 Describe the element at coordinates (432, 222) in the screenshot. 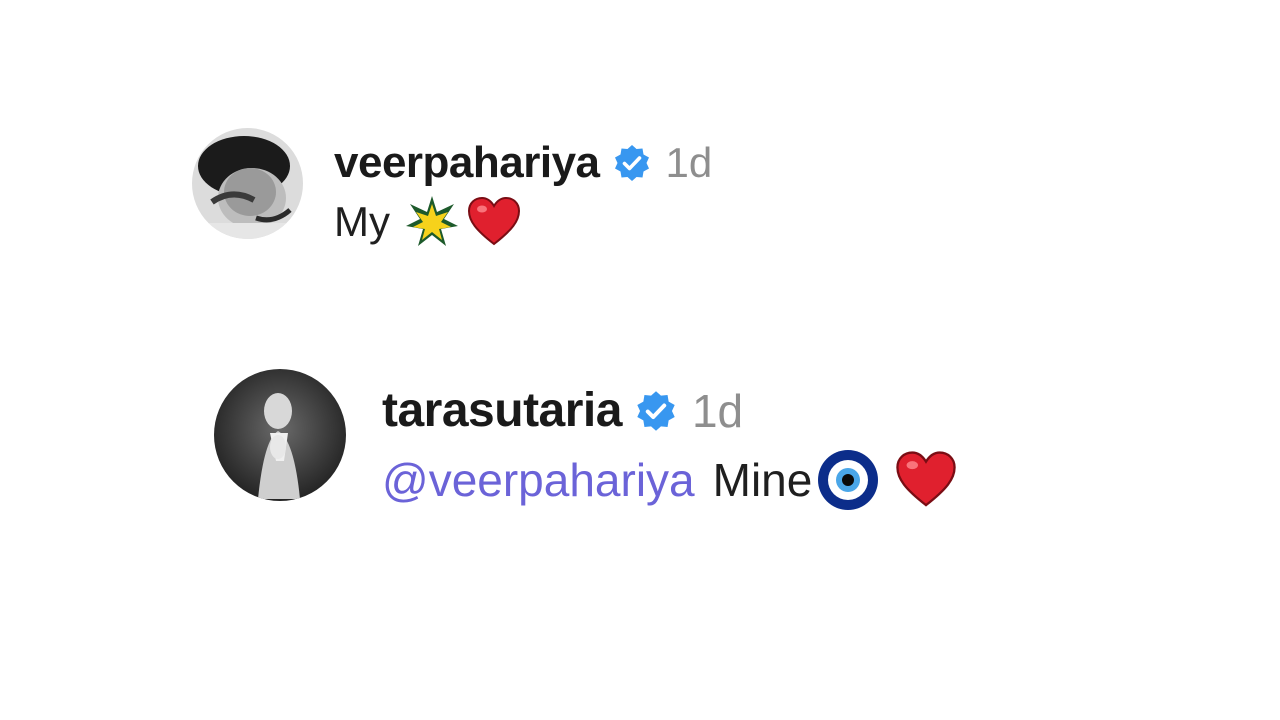

I see `star-burst-emoji-icon` at that location.